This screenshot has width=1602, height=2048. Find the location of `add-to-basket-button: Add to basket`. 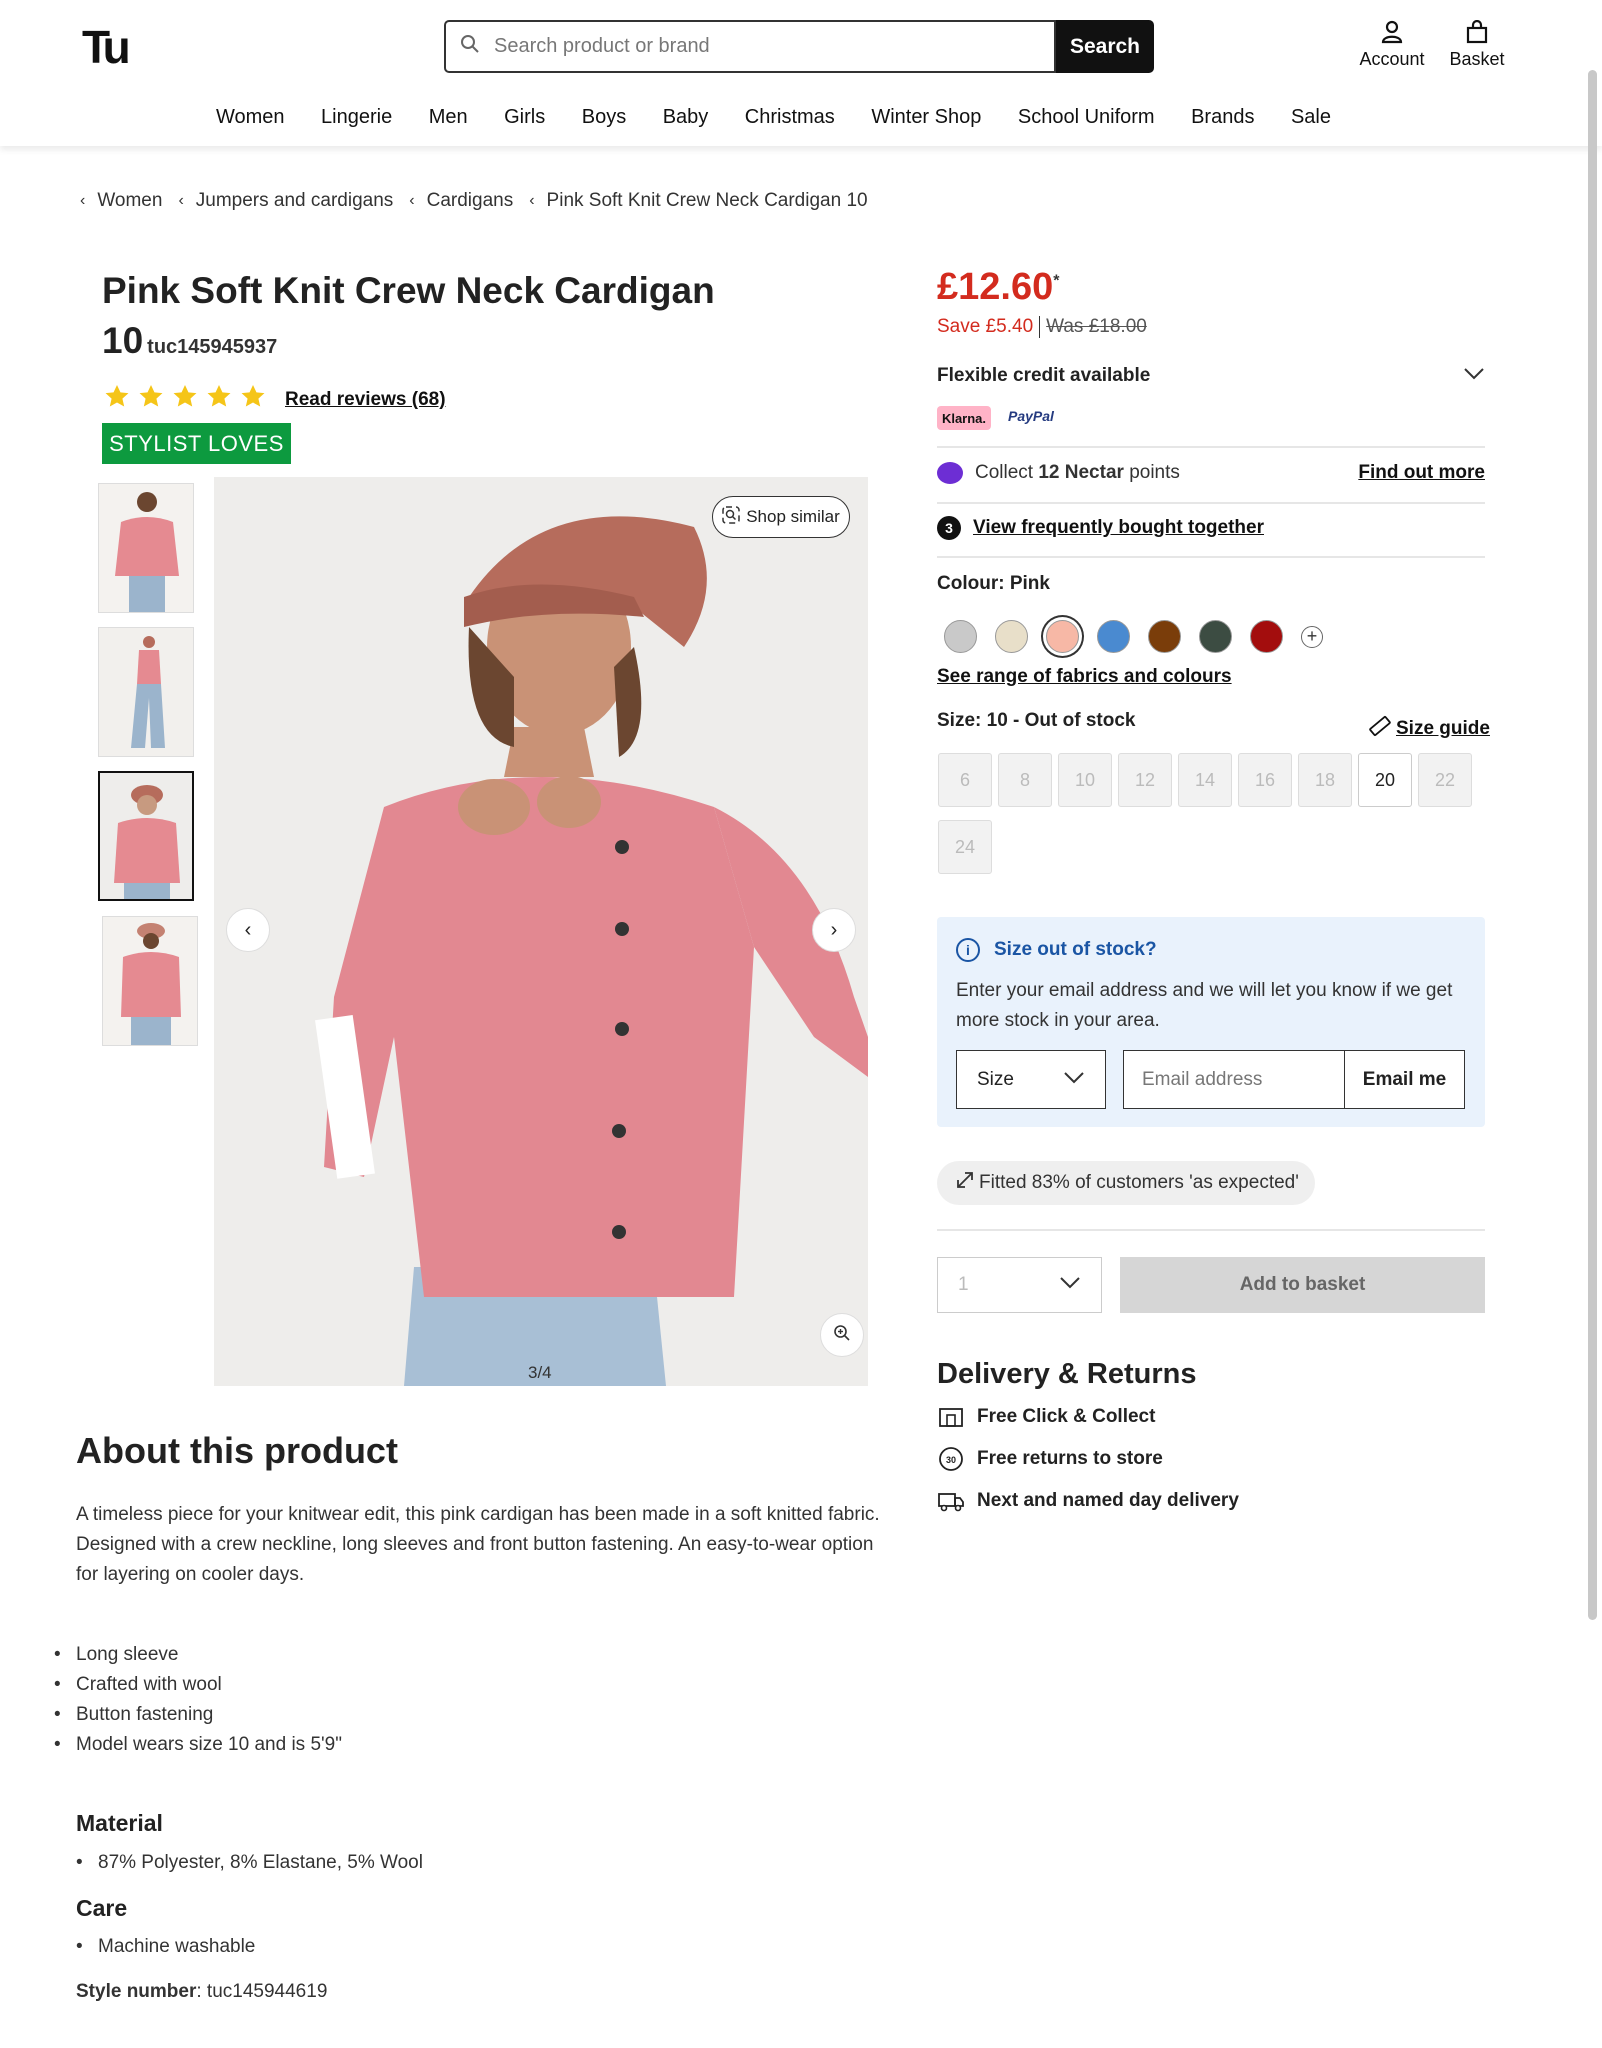

add-to-basket-button: Add to basket is located at coordinates (1302, 1285).